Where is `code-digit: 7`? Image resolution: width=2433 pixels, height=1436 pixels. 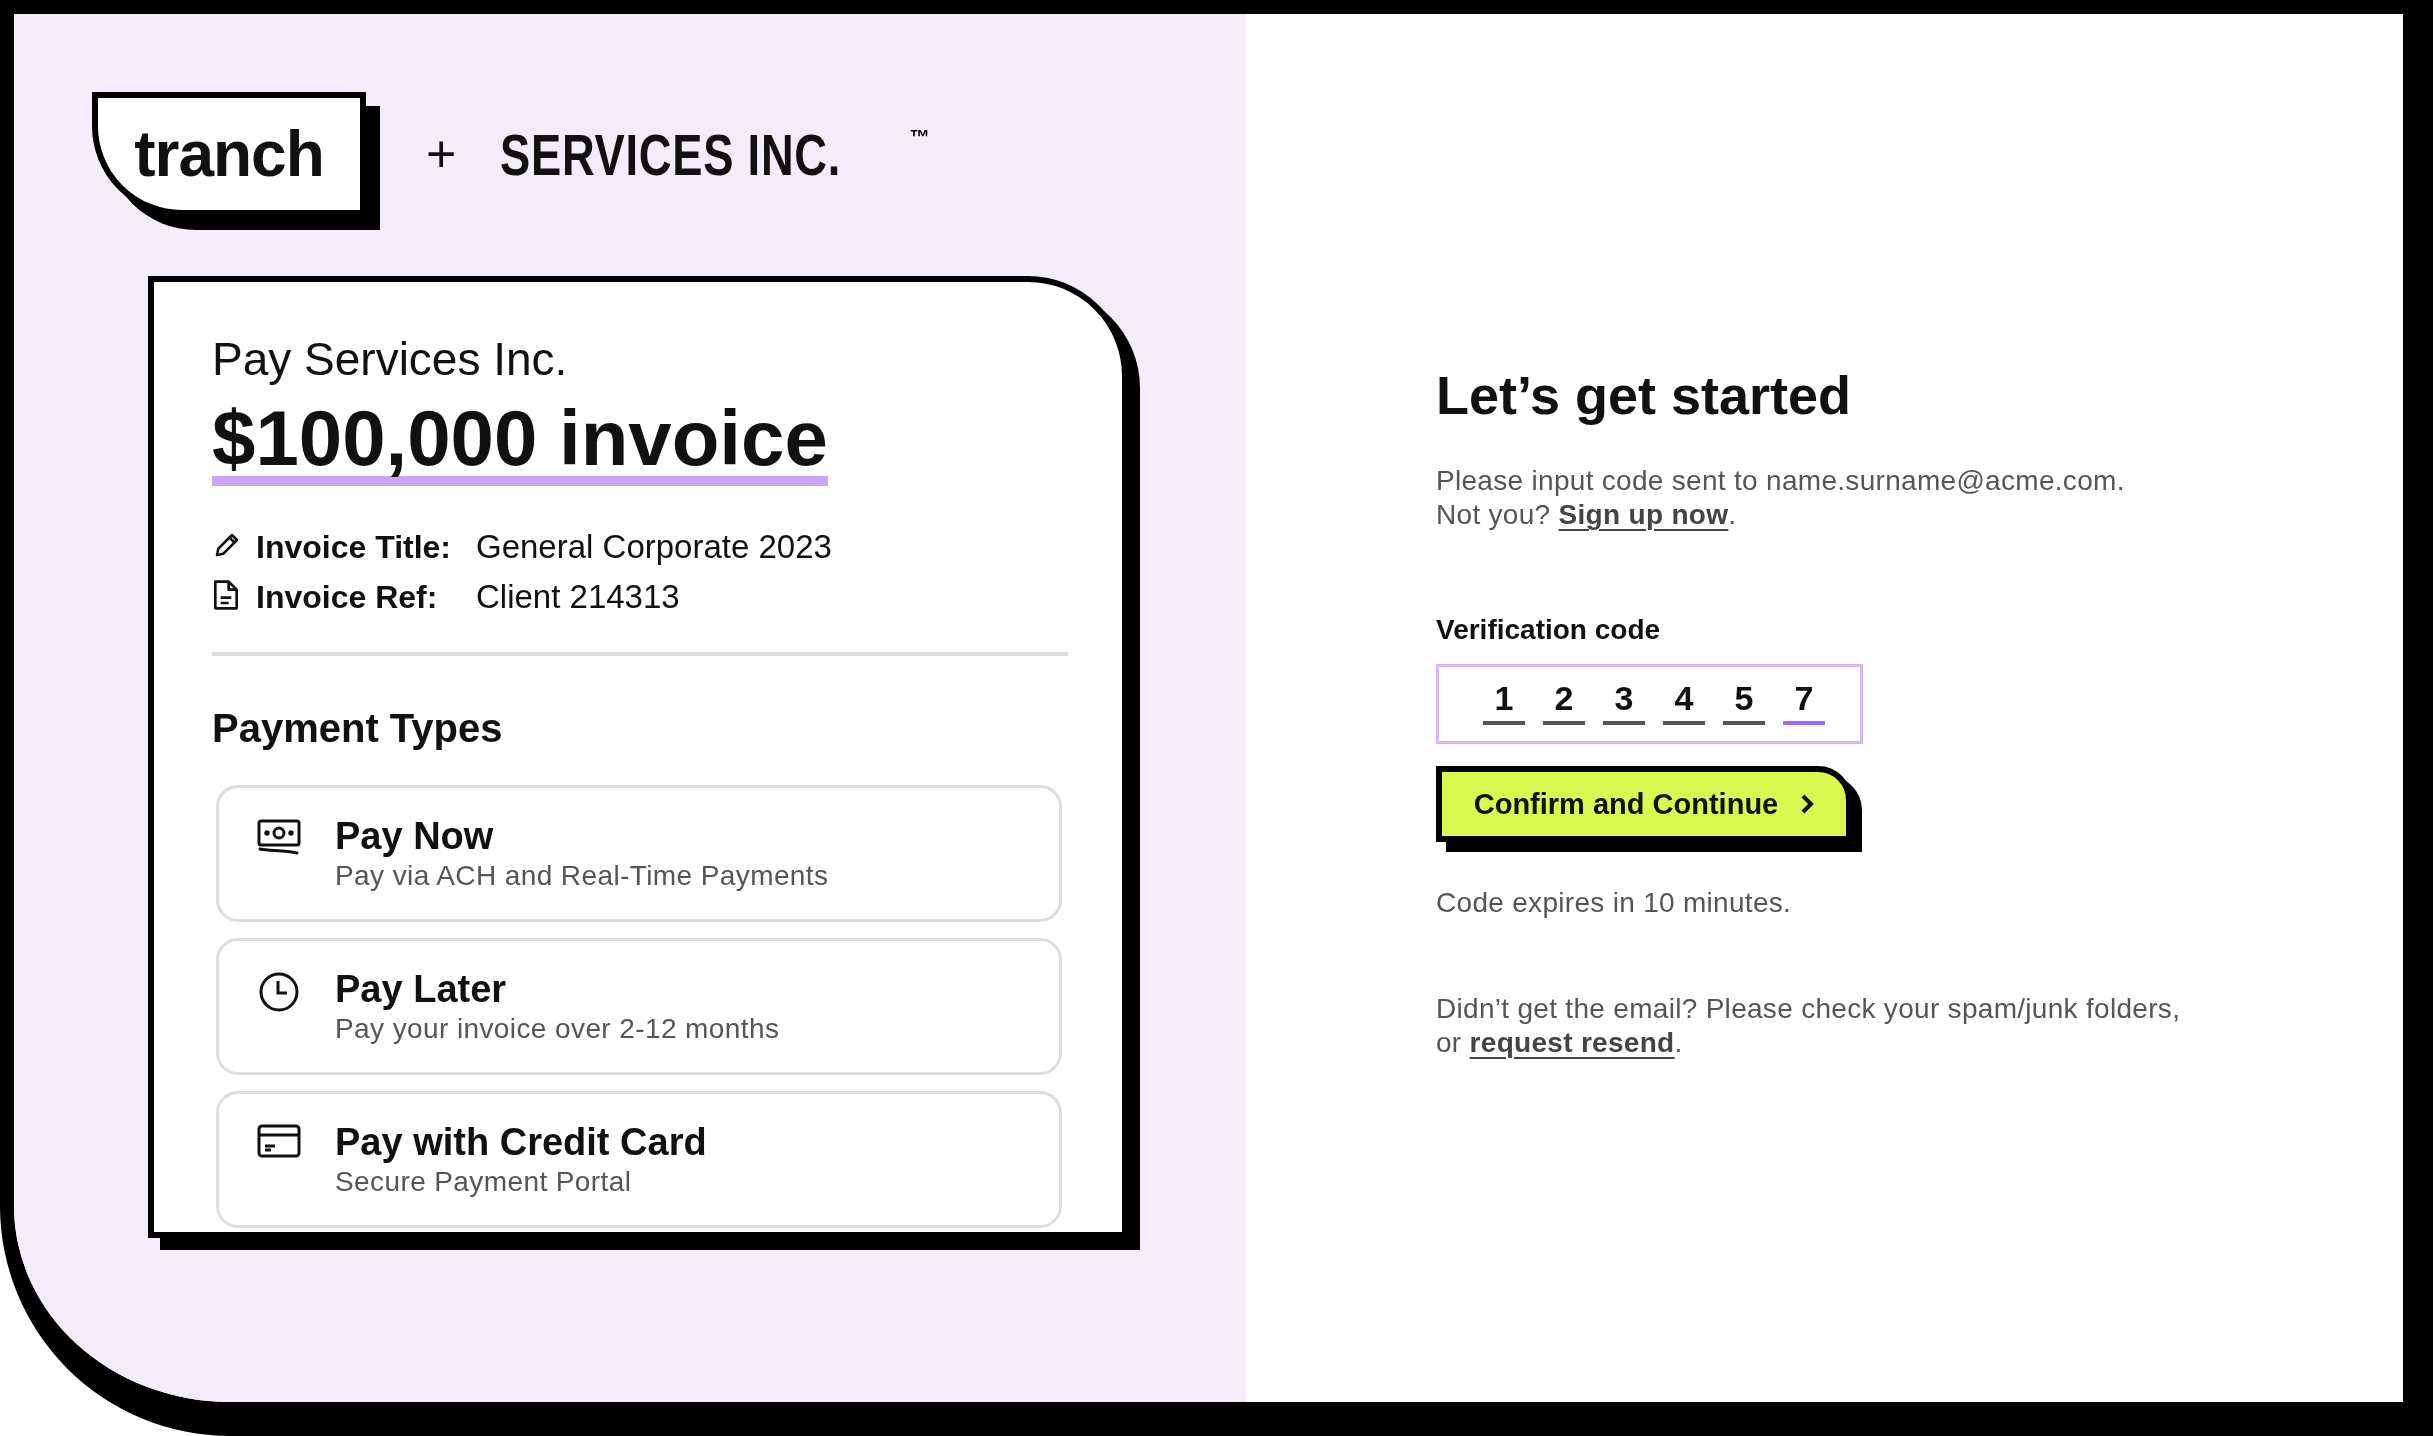
code-digit: 7 is located at coordinates (1804, 702).